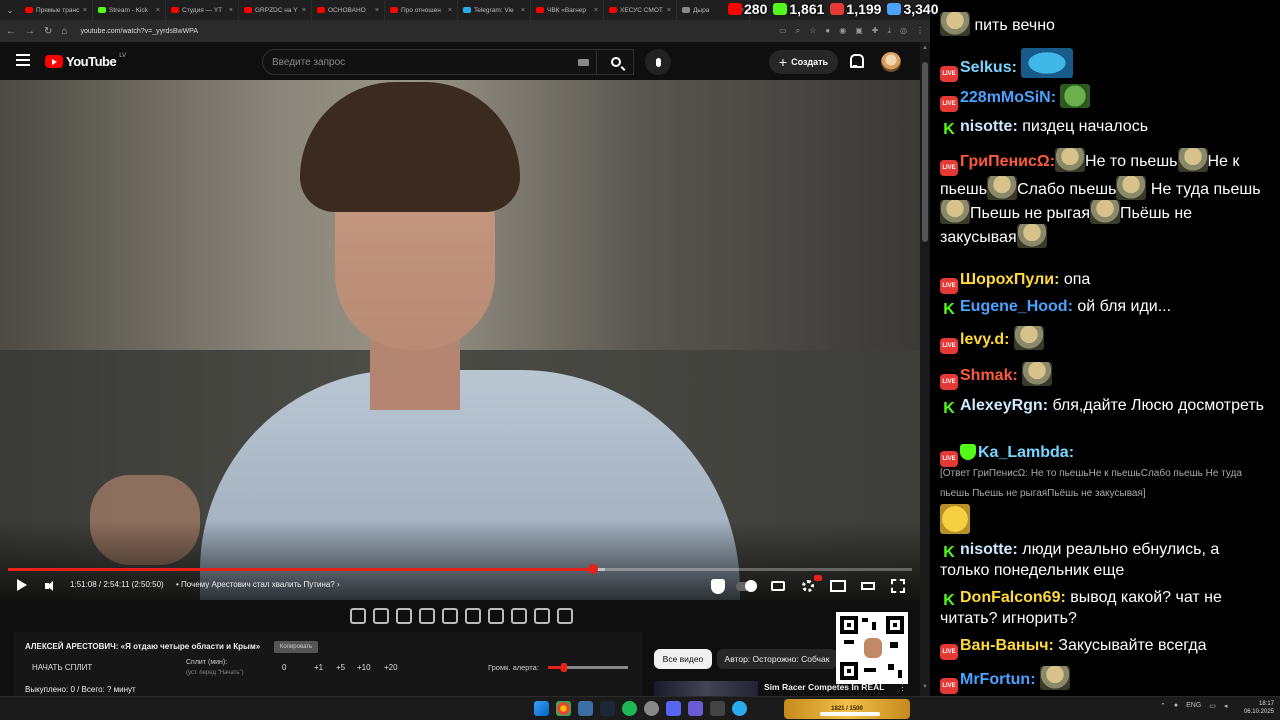 The image size is (1280, 720). What do you see at coordinates (827, 31) in the screenshot?
I see `extension-icon: ●` at bounding box center [827, 31].